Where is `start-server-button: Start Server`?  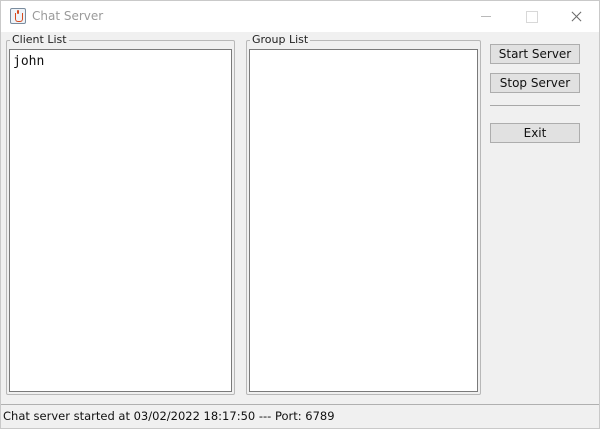
start-server-button: Start Server is located at coordinates (535, 54).